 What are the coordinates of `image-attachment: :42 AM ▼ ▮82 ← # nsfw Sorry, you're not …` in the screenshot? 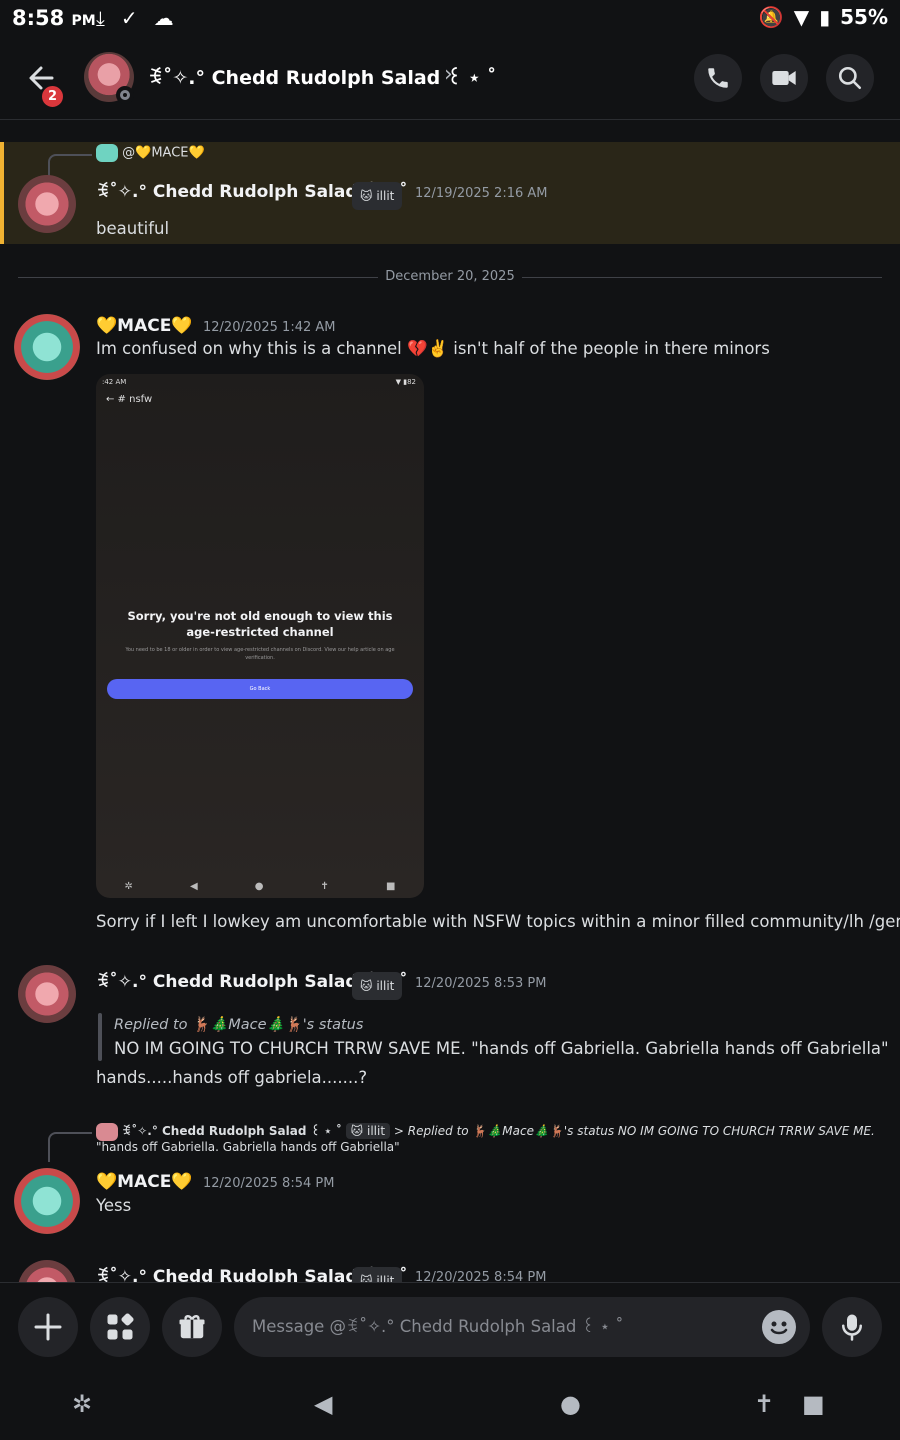 It's located at (260, 636).